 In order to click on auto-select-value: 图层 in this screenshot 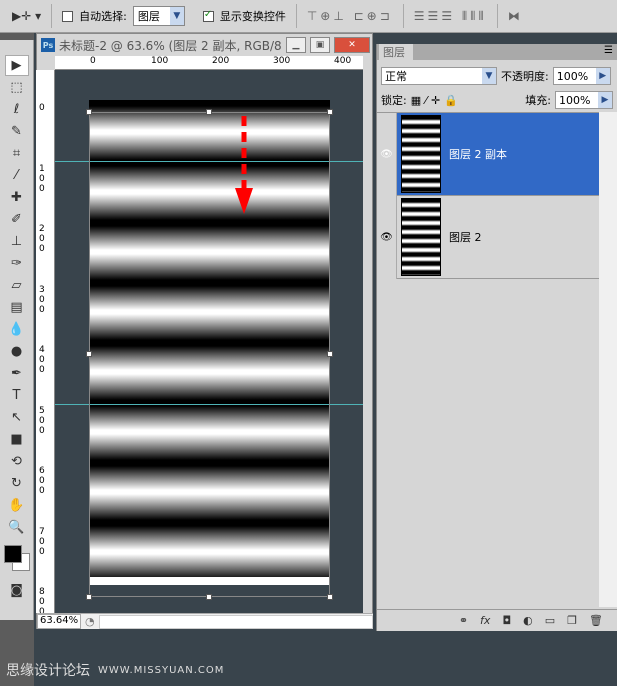, I will do `click(148, 16)`.